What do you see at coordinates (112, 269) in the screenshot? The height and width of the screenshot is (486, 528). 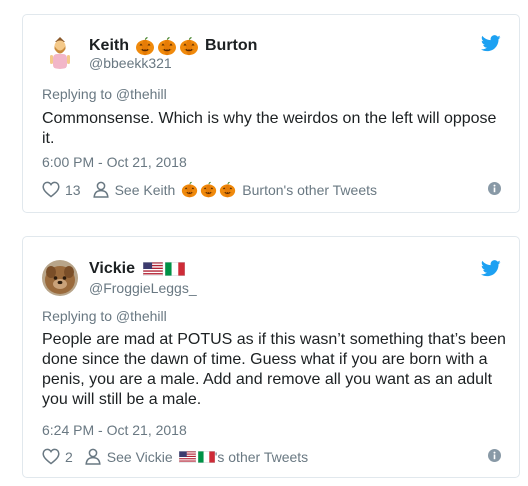 I see `display-name-first: Vickie` at bounding box center [112, 269].